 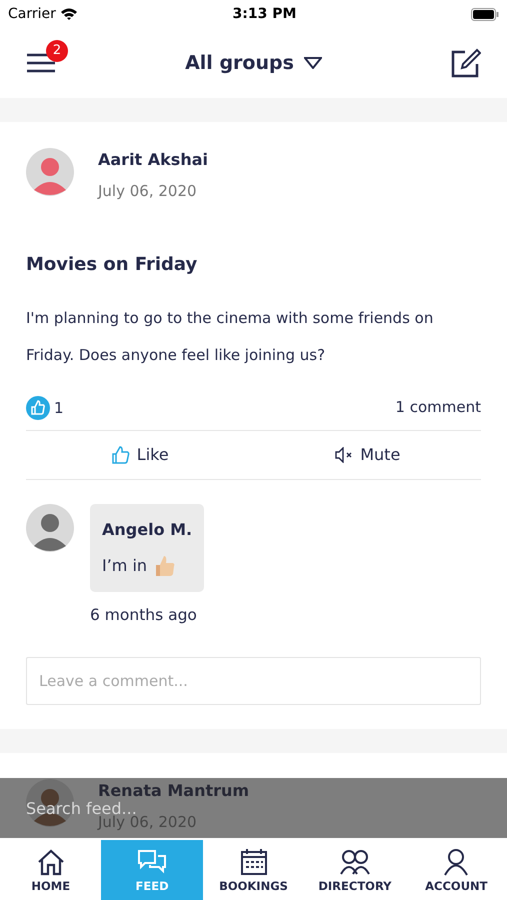 I want to click on status-time: 3:13 PM, so click(x=265, y=14).